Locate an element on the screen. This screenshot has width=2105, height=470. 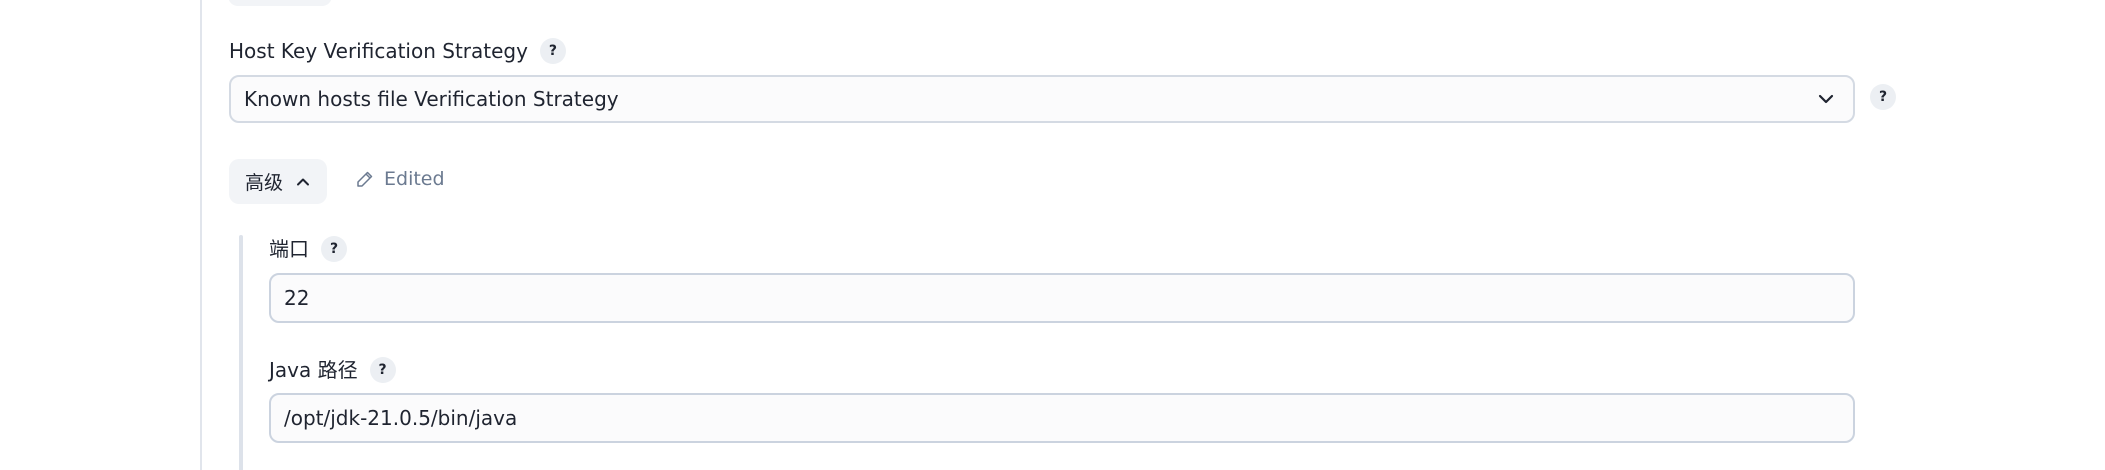
host-key-strategy-selected: Known hosts file Verification Strategy is located at coordinates (431, 99).